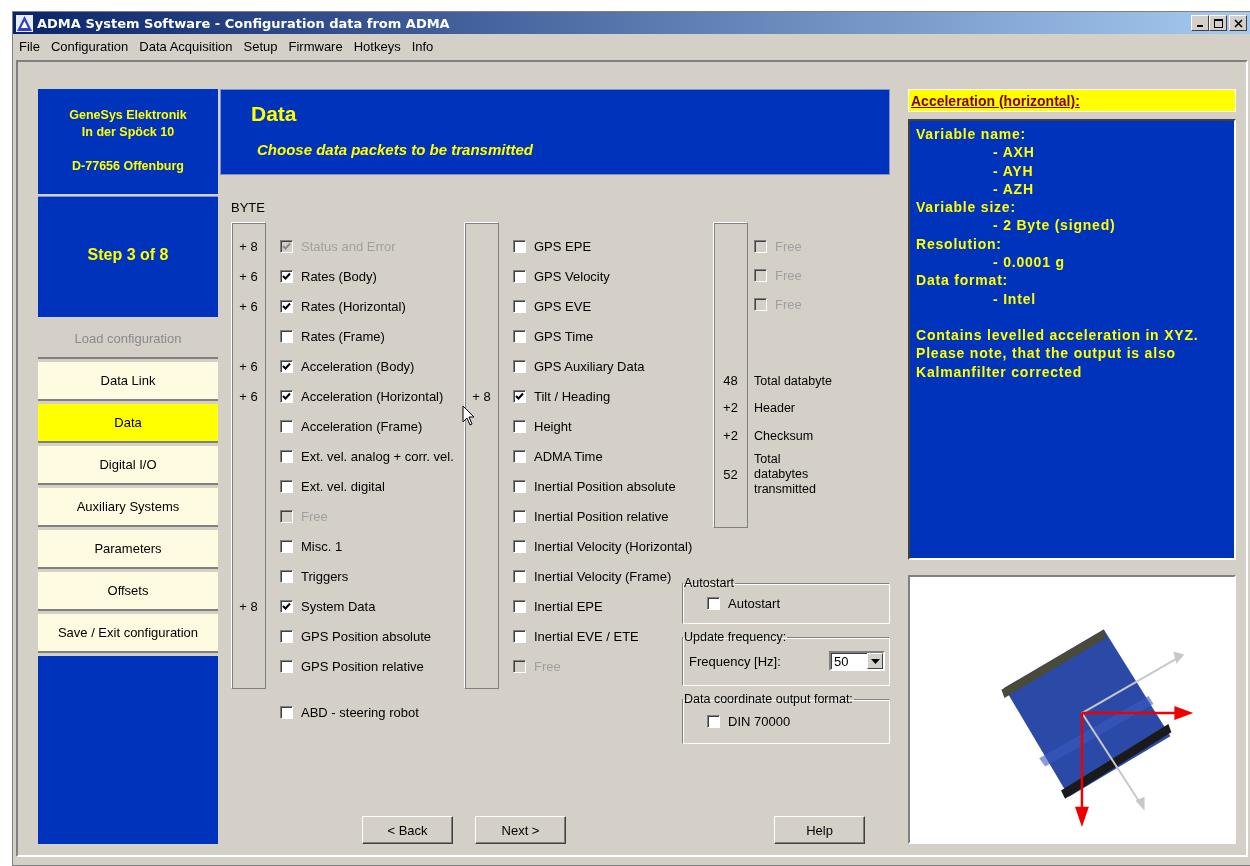 Image resolution: width=1250 pixels, height=866 pixels. What do you see at coordinates (768, 699) in the screenshot?
I see `group-title: Data coordinate output format:` at bounding box center [768, 699].